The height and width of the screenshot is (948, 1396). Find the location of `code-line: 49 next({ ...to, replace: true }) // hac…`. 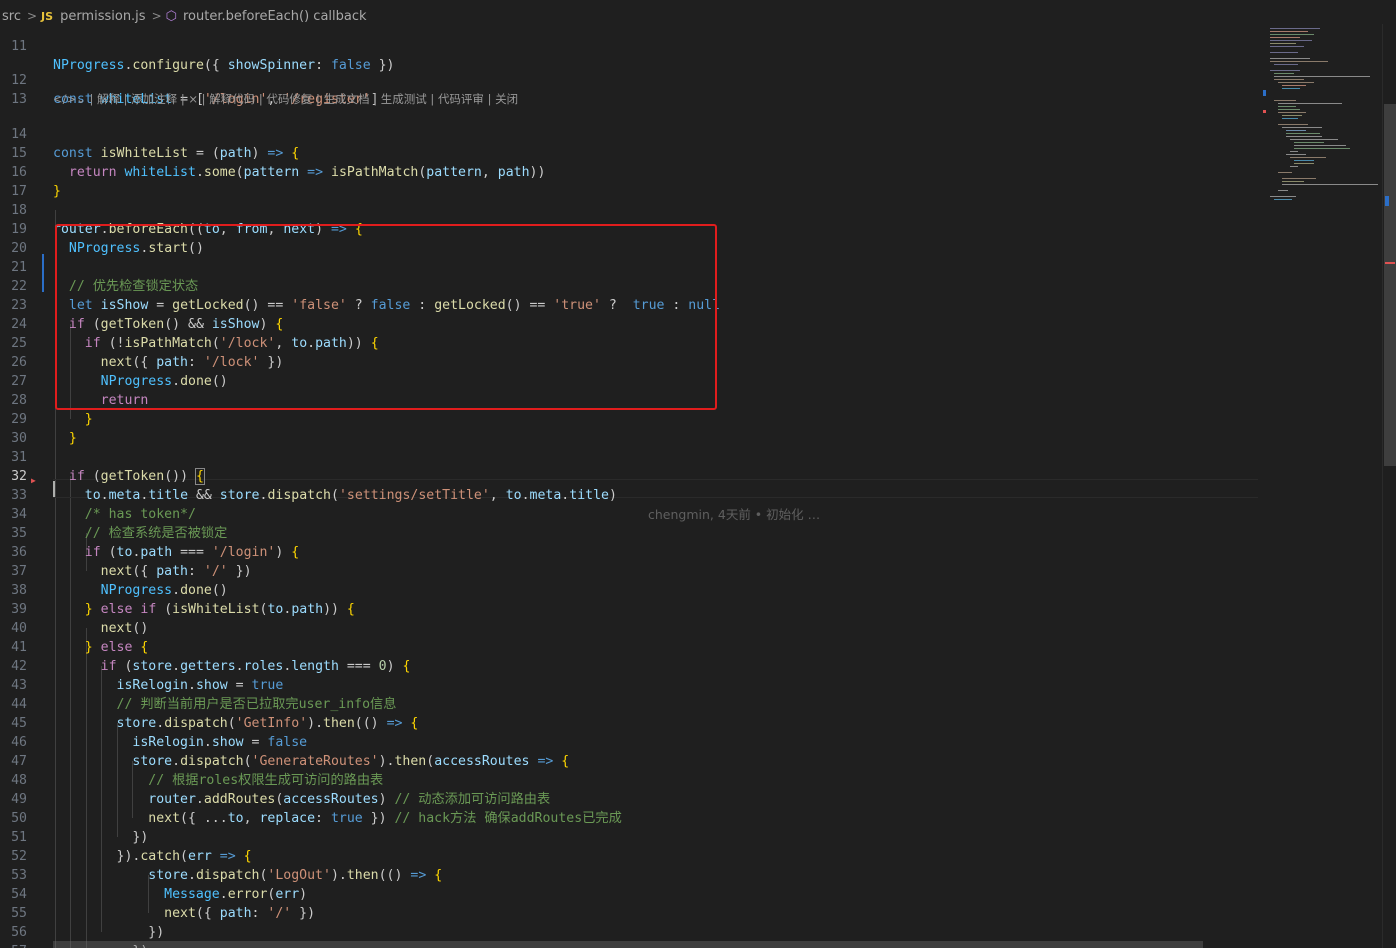

code-line: 49 next({ ...to, replace: true }) // hac… is located at coordinates (631, 798).